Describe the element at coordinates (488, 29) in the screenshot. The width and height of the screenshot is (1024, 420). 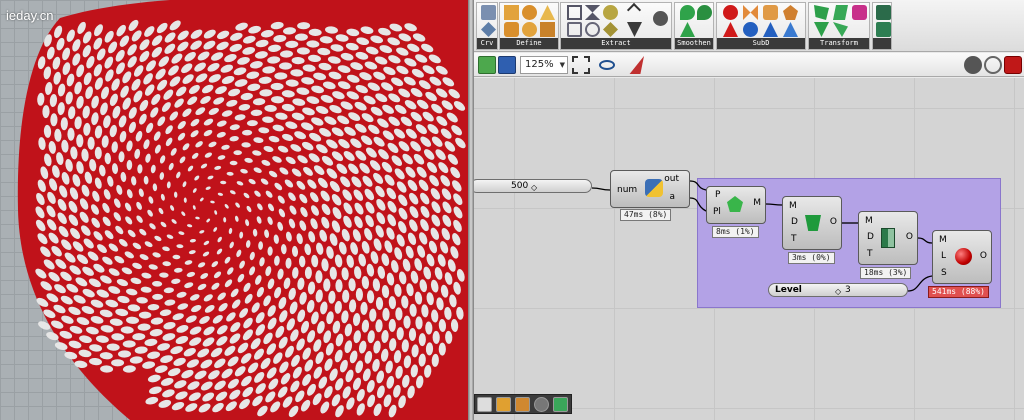
I see `hexagon-tool-icon` at that location.